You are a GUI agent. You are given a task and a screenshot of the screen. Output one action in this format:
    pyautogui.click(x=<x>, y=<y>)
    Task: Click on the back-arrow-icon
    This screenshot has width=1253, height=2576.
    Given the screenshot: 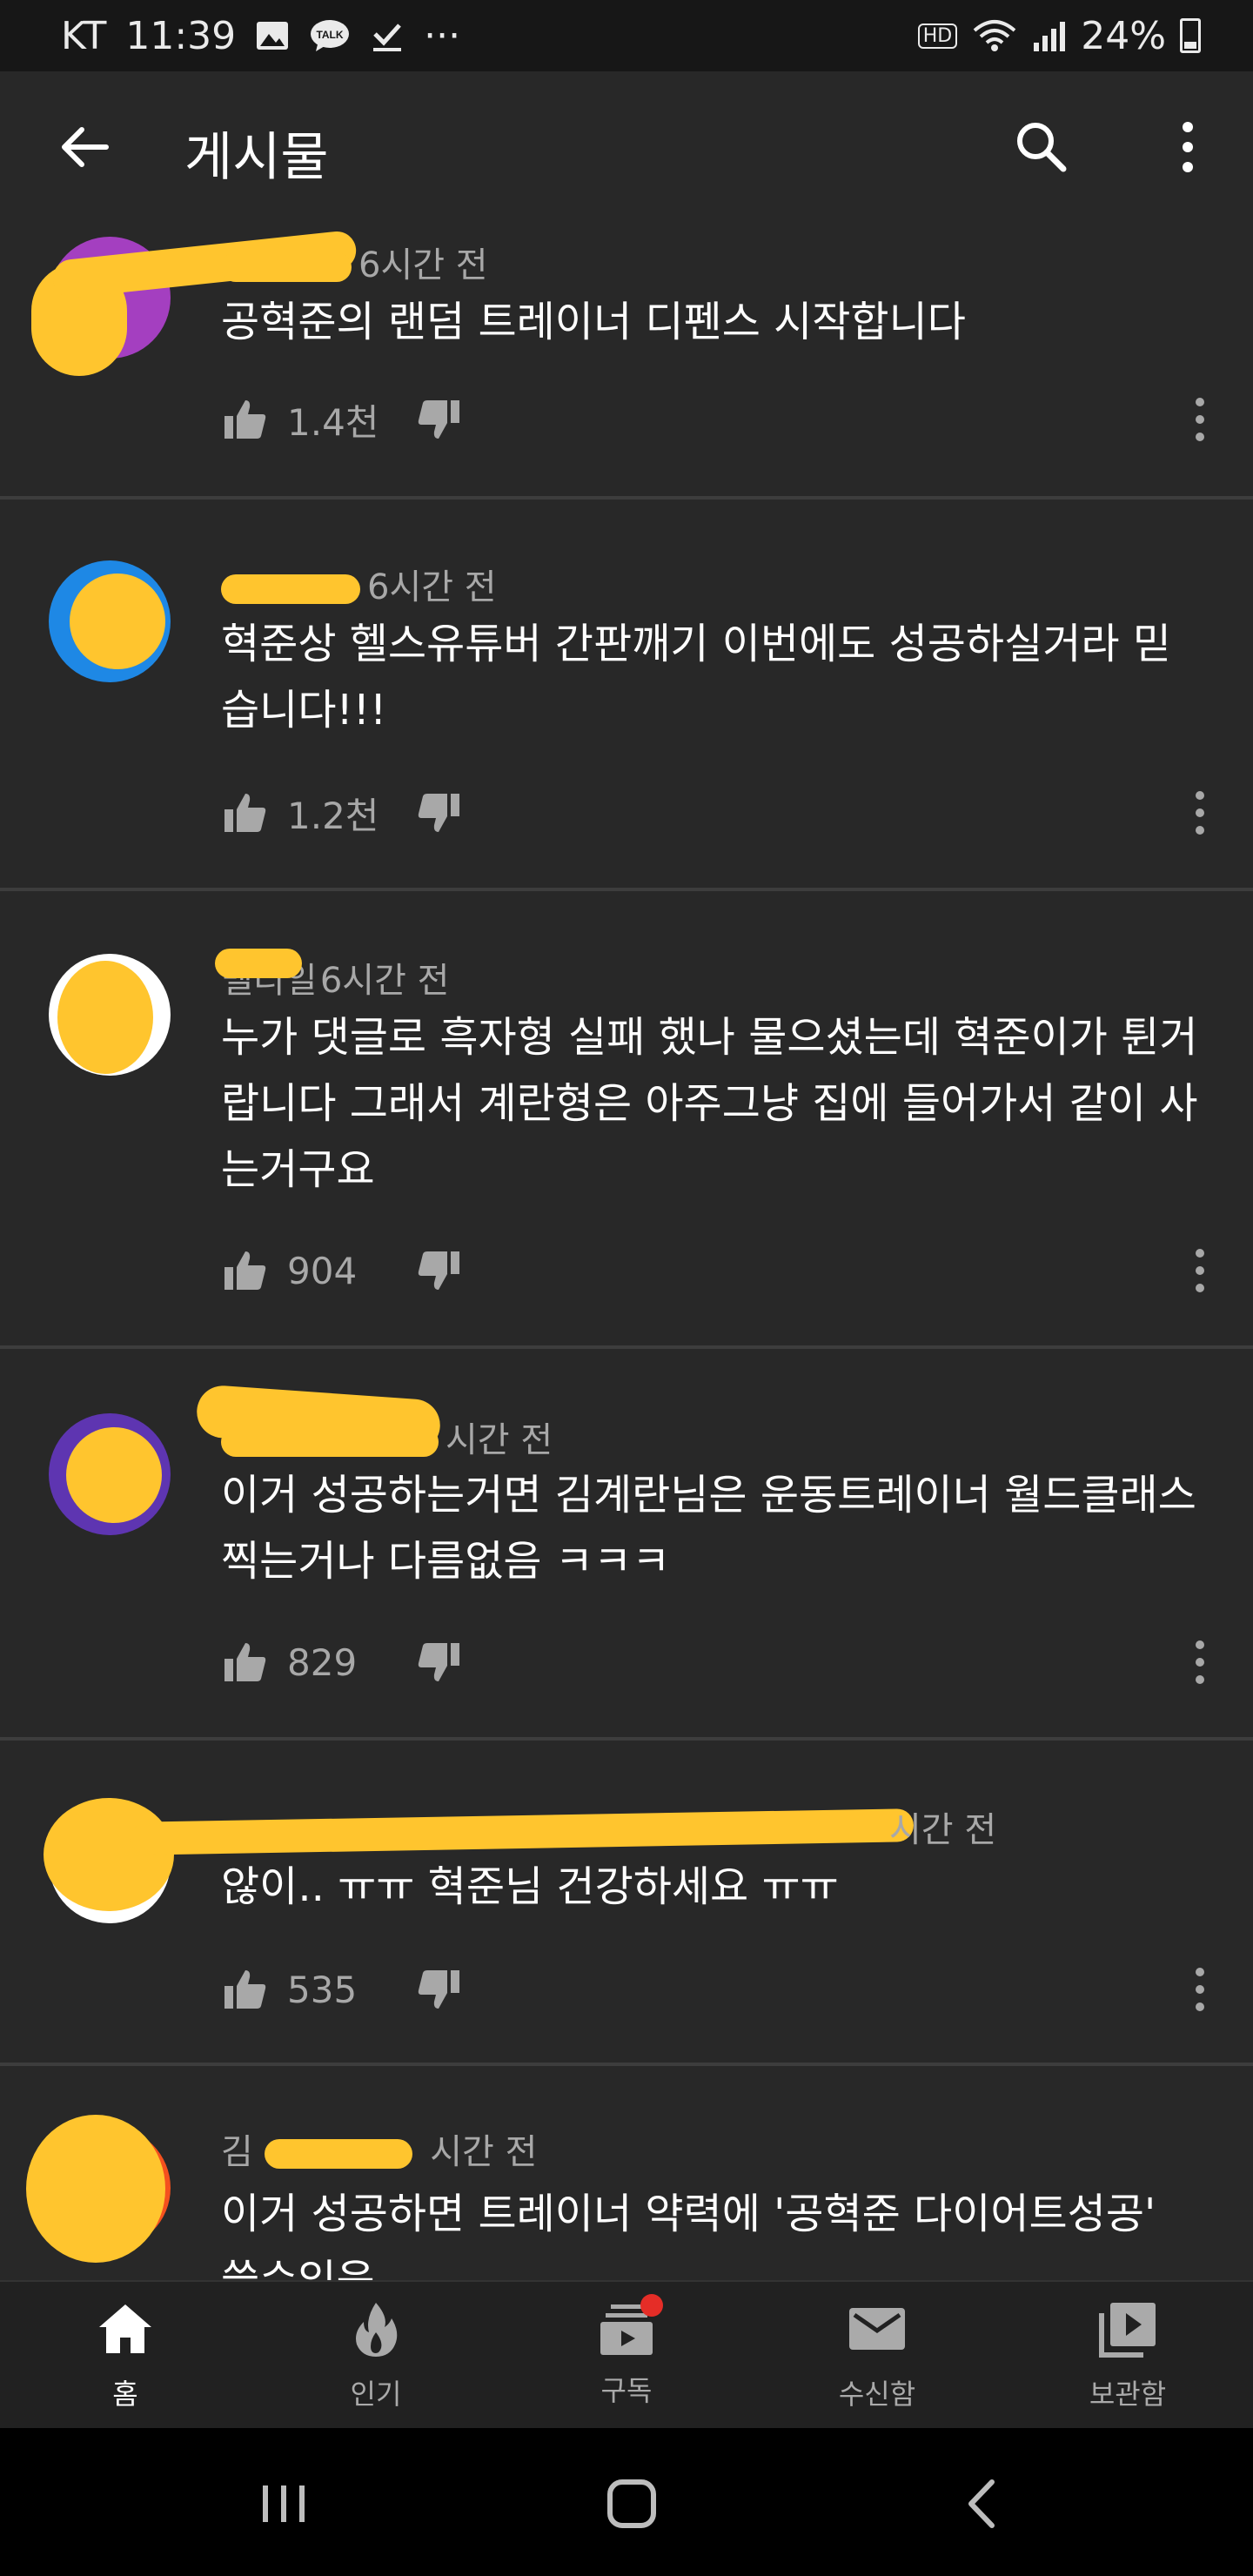 What is the action you would take?
    pyautogui.click(x=84, y=147)
    